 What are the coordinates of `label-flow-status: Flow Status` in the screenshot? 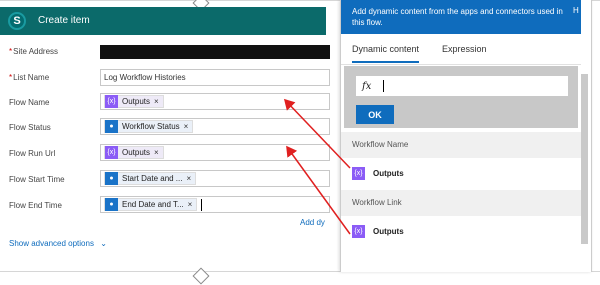 It's located at (30, 127).